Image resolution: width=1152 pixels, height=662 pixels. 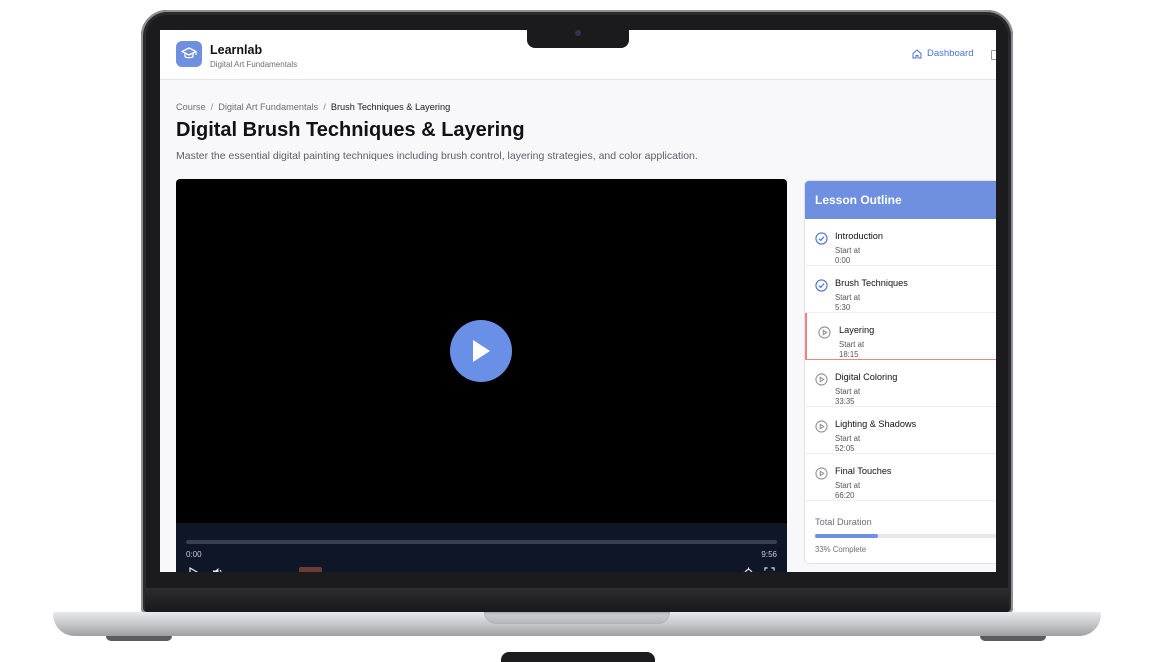 What do you see at coordinates (866, 377) in the screenshot?
I see `lesson-name: Digital Coloring` at bounding box center [866, 377].